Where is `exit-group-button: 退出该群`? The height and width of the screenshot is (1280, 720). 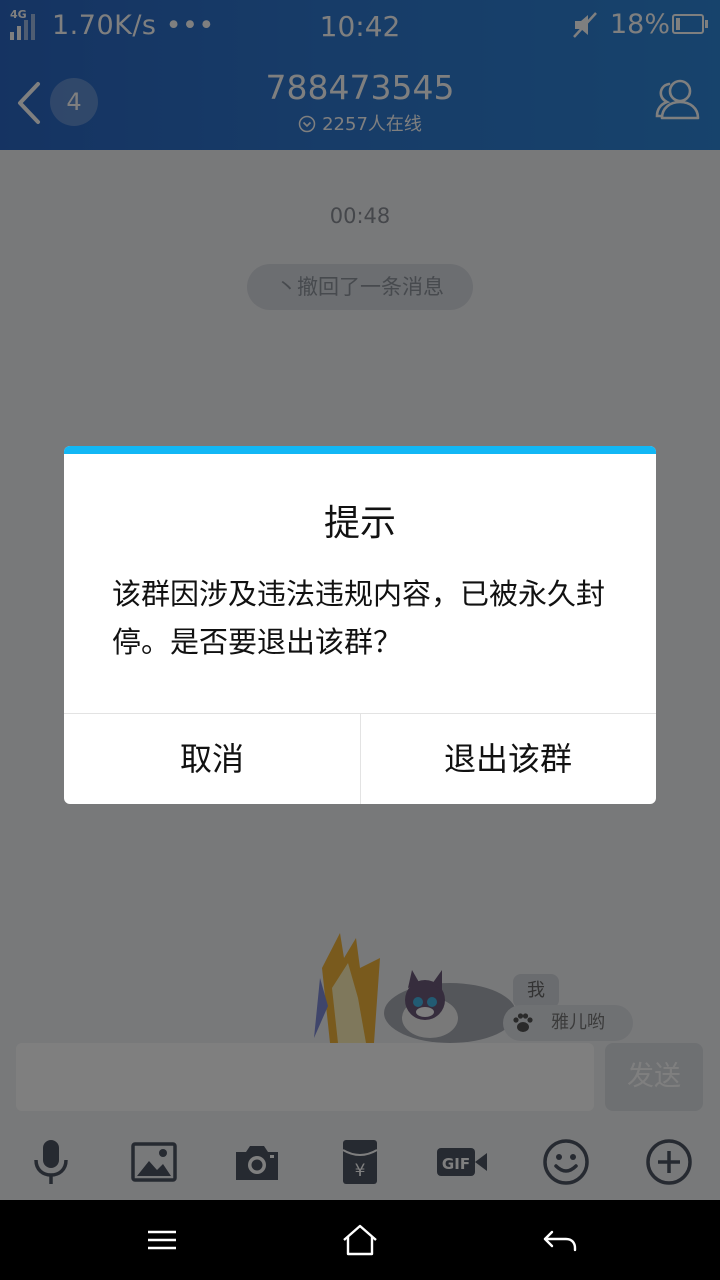
exit-group-button: 退出该群 is located at coordinates (508, 759).